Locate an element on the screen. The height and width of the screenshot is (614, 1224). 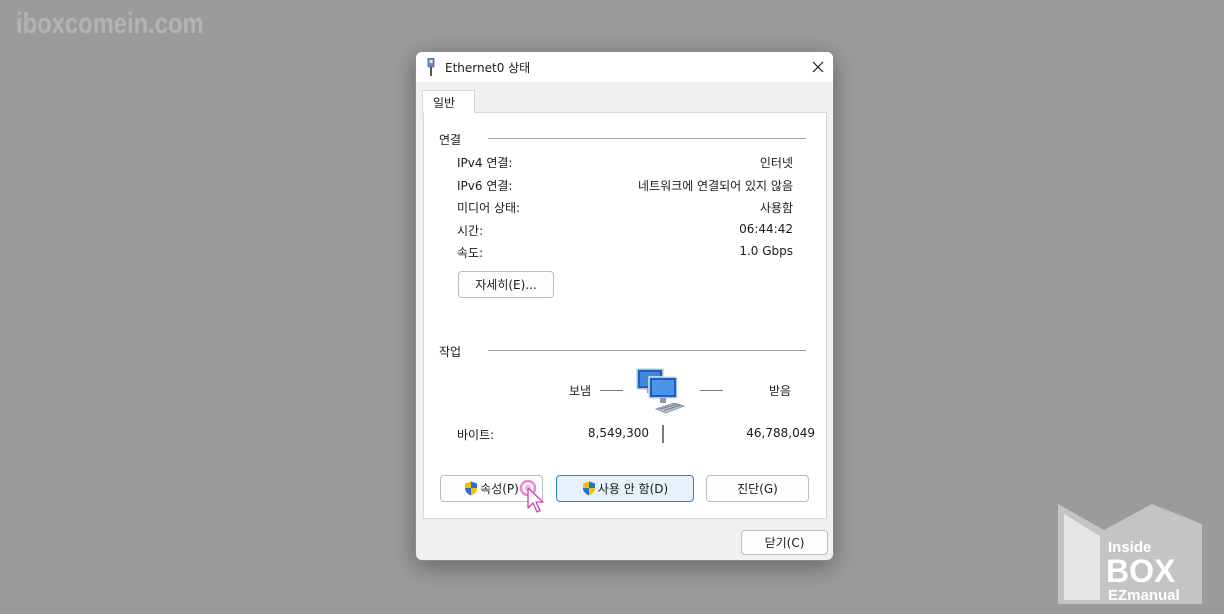
close-icon is located at coordinates (818, 67).